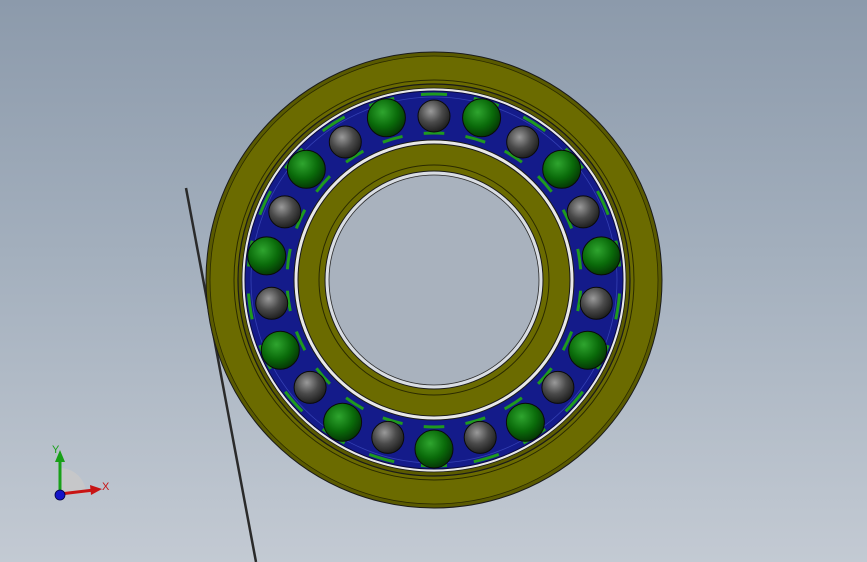 This screenshot has height=562, width=867. Describe the element at coordinates (81, 472) in the screenshot. I see `reference-triad: Y X` at that location.